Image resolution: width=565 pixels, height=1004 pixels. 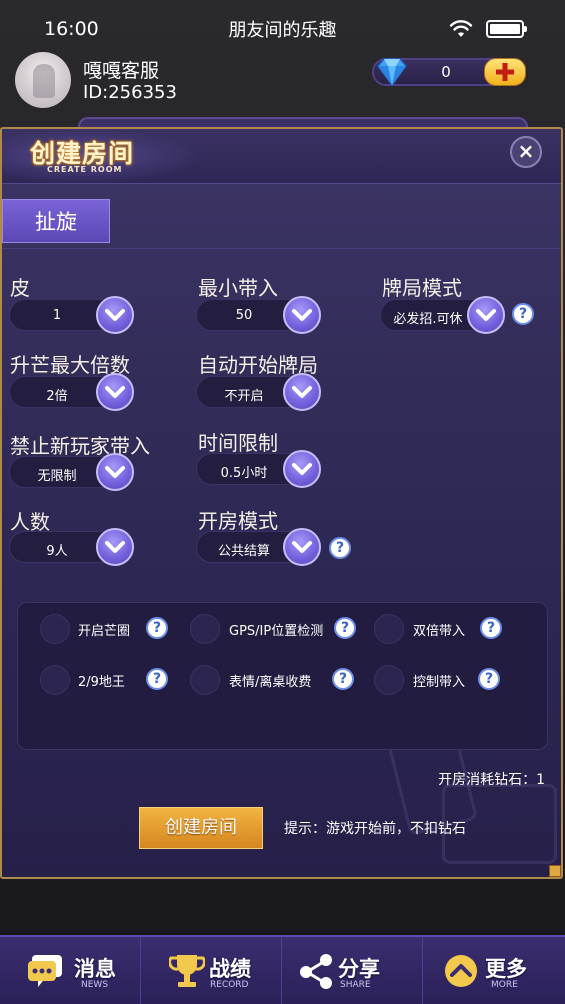 What do you see at coordinates (57, 476) in the screenshot?
I see `ban-new-buyin-value: 无限制` at bounding box center [57, 476].